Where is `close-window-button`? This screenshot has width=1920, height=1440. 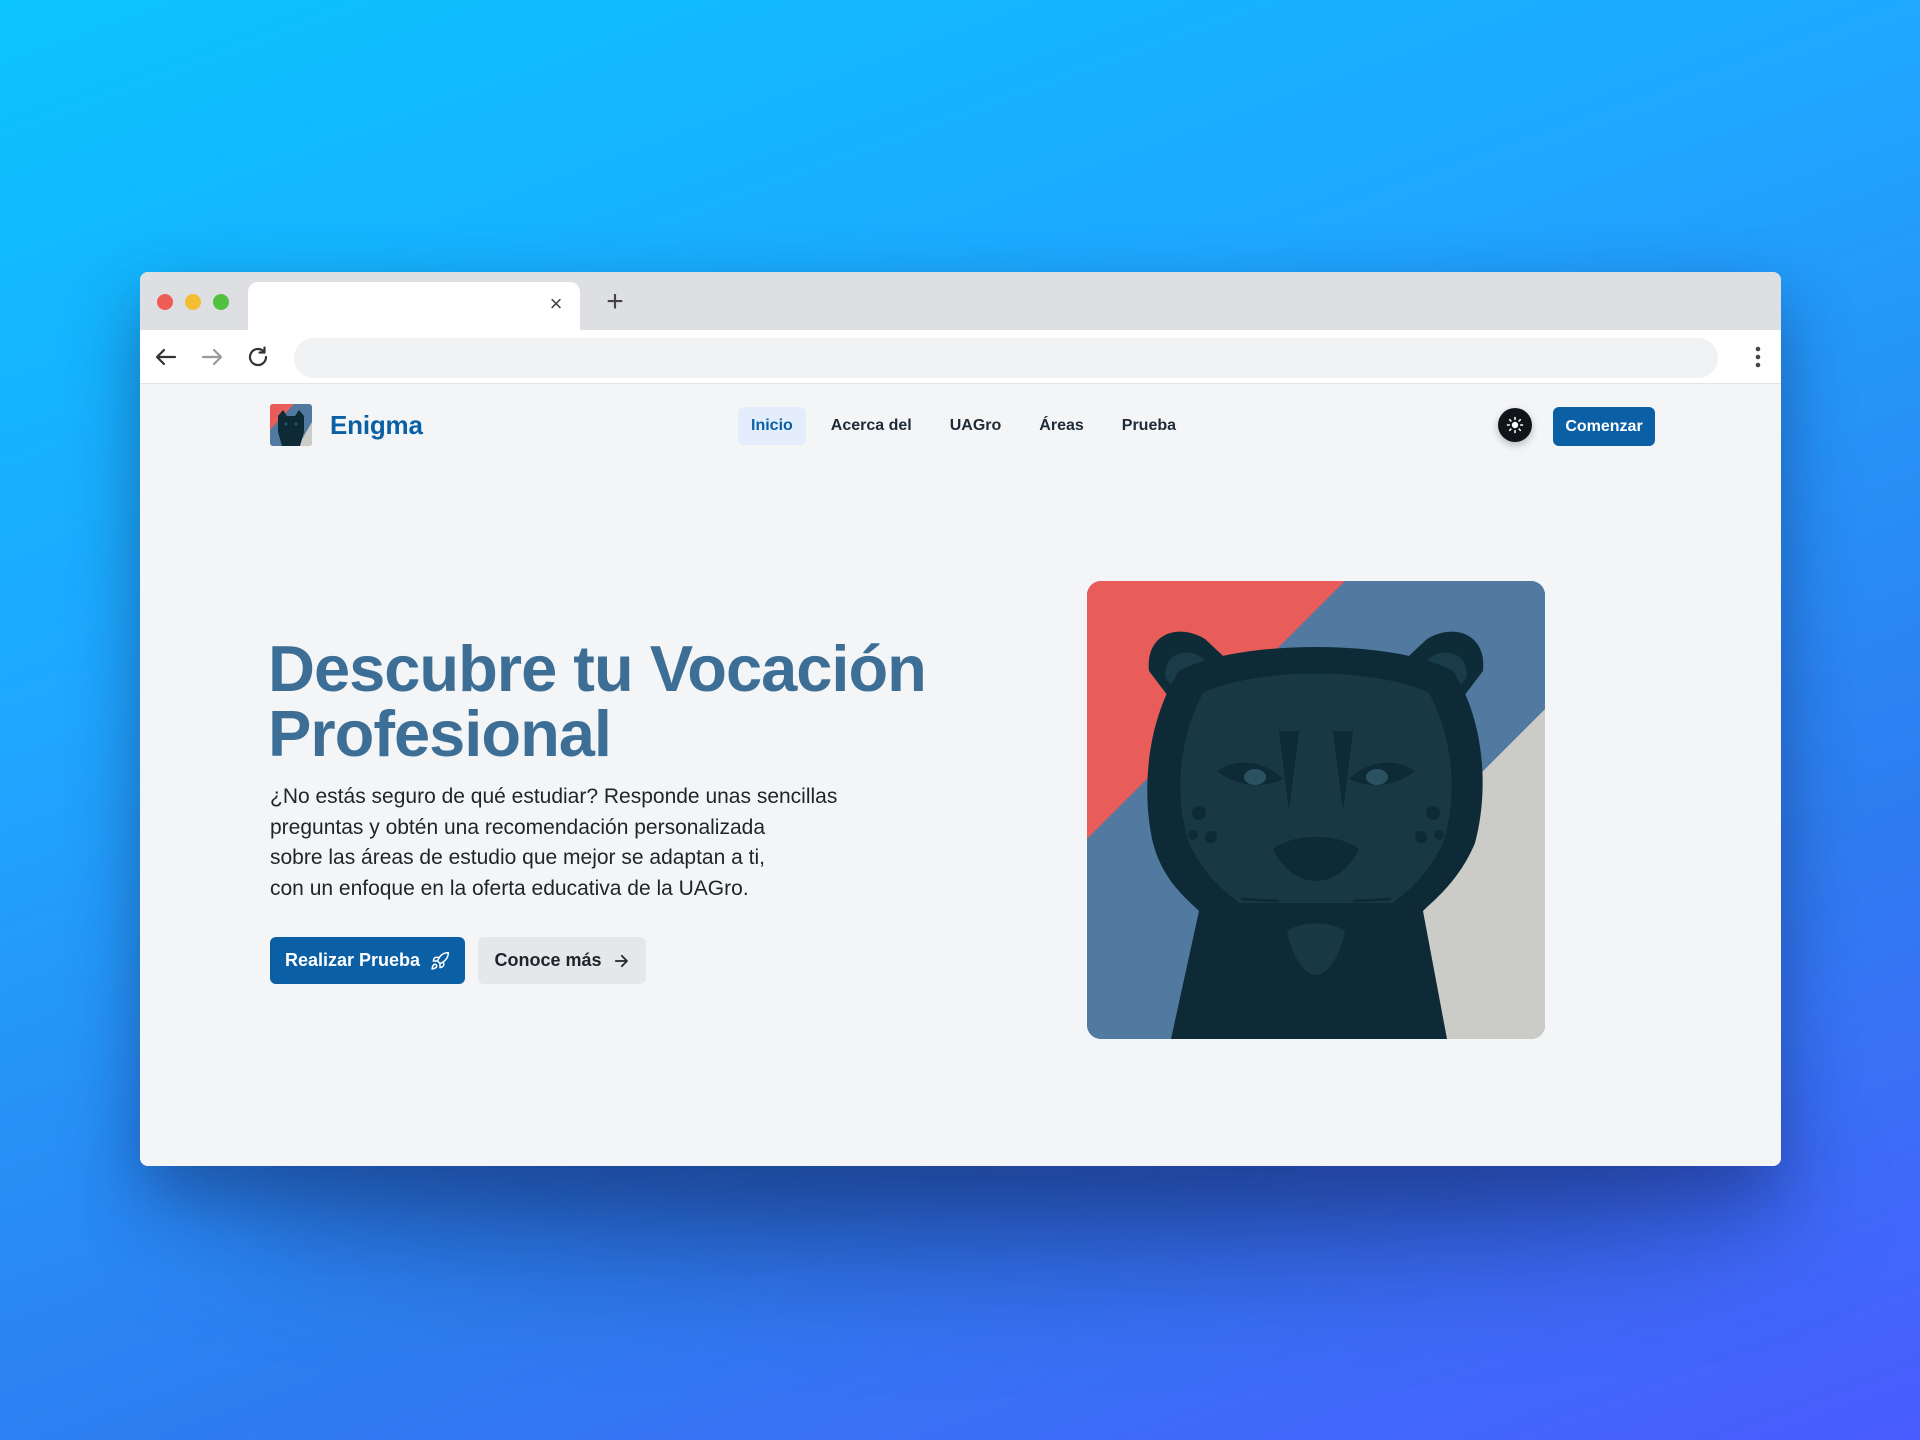 close-window-button is located at coordinates (165, 302).